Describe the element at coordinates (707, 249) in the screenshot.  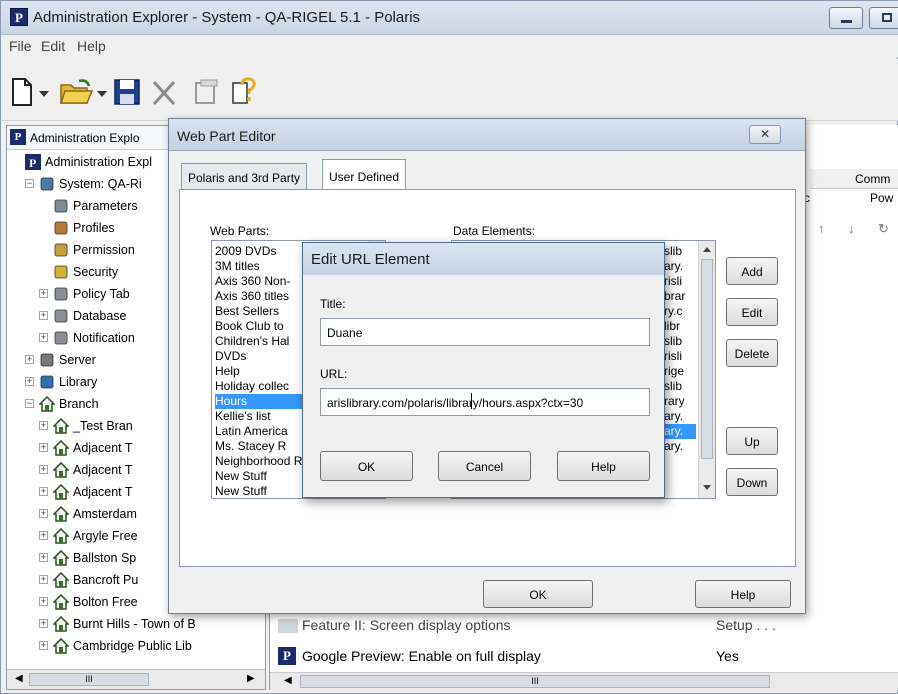
I see `scroll-up-icon` at that location.